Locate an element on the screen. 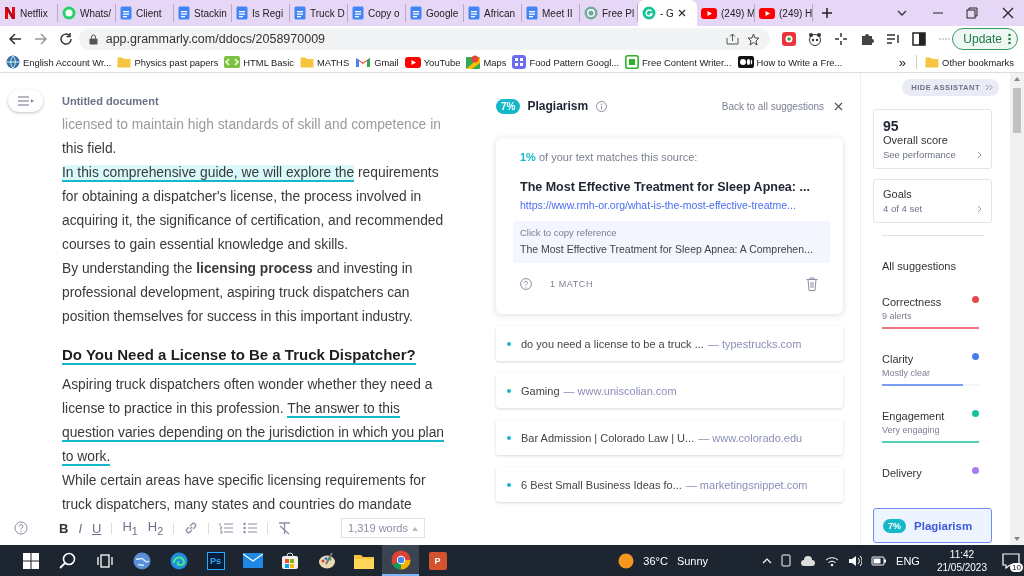 The height and width of the screenshot is (576, 1024). percent-badge: 7% is located at coordinates (508, 106).